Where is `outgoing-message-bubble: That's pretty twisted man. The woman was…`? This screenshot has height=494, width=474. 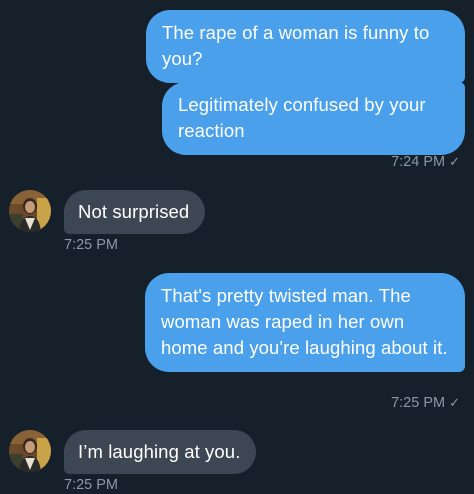
outgoing-message-bubble: That's pretty twisted man. The woman was… is located at coordinates (305, 322).